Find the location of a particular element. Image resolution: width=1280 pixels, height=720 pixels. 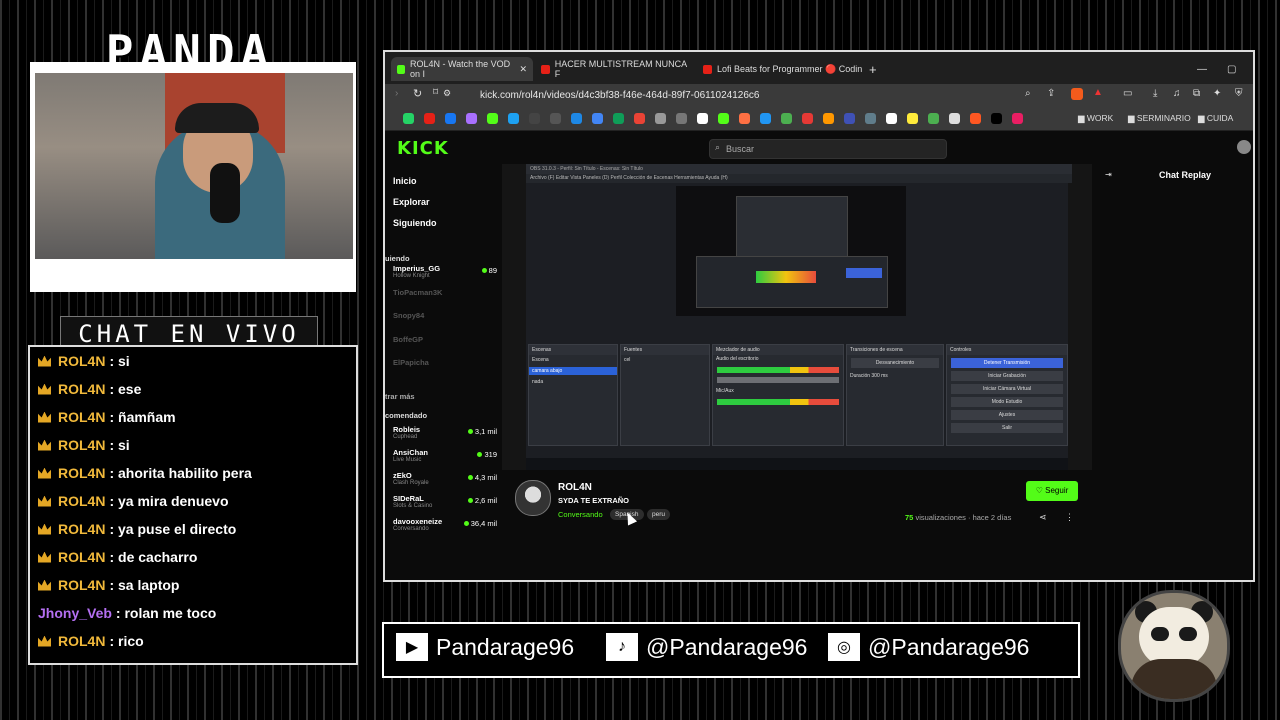

nav-inicio: Inicio is located at coordinates (405, 181).